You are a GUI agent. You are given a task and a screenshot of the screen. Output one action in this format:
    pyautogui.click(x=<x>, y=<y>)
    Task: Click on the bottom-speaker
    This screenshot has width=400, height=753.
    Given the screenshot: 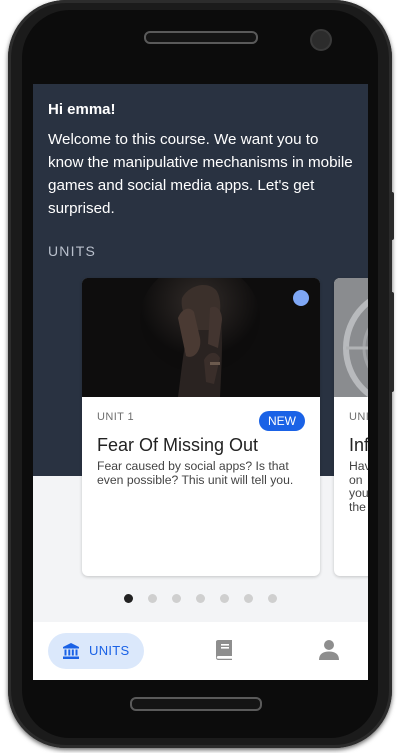 What is the action you would take?
    pyautogui.click(x=196, y=704)
    